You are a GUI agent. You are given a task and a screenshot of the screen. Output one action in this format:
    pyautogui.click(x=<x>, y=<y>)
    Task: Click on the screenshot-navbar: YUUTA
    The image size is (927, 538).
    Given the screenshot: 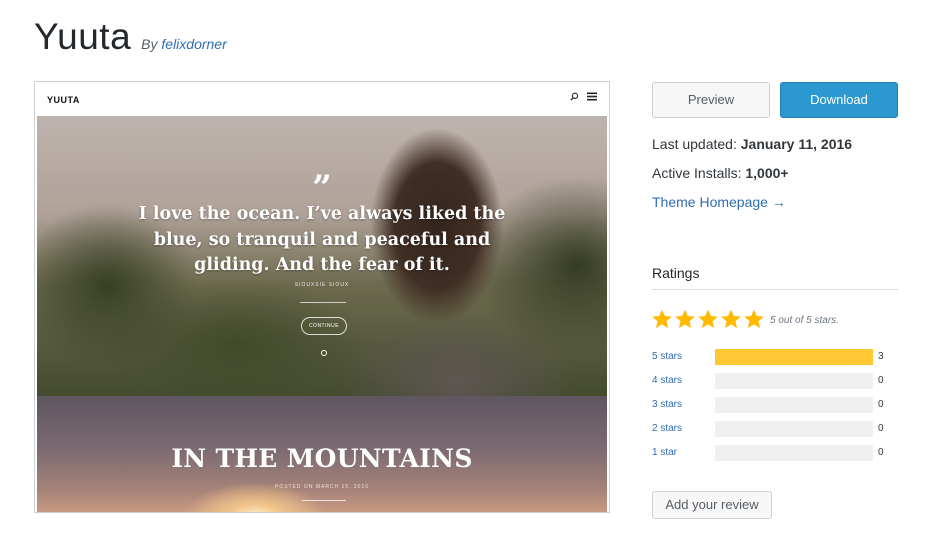 What is the action you would take?
    pyautogui.click(x=322, y=99)
    